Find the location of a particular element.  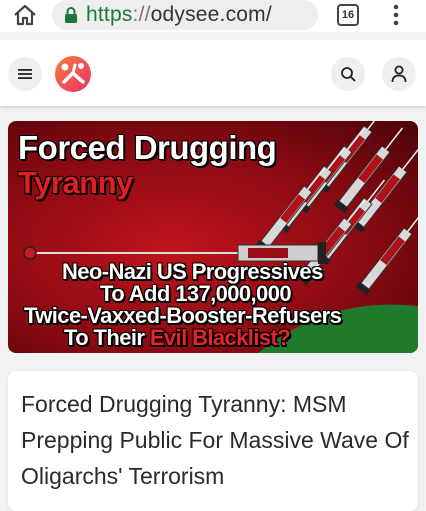

thumbnail-title-line2: Tyranny is located at coordinates (75, 182).